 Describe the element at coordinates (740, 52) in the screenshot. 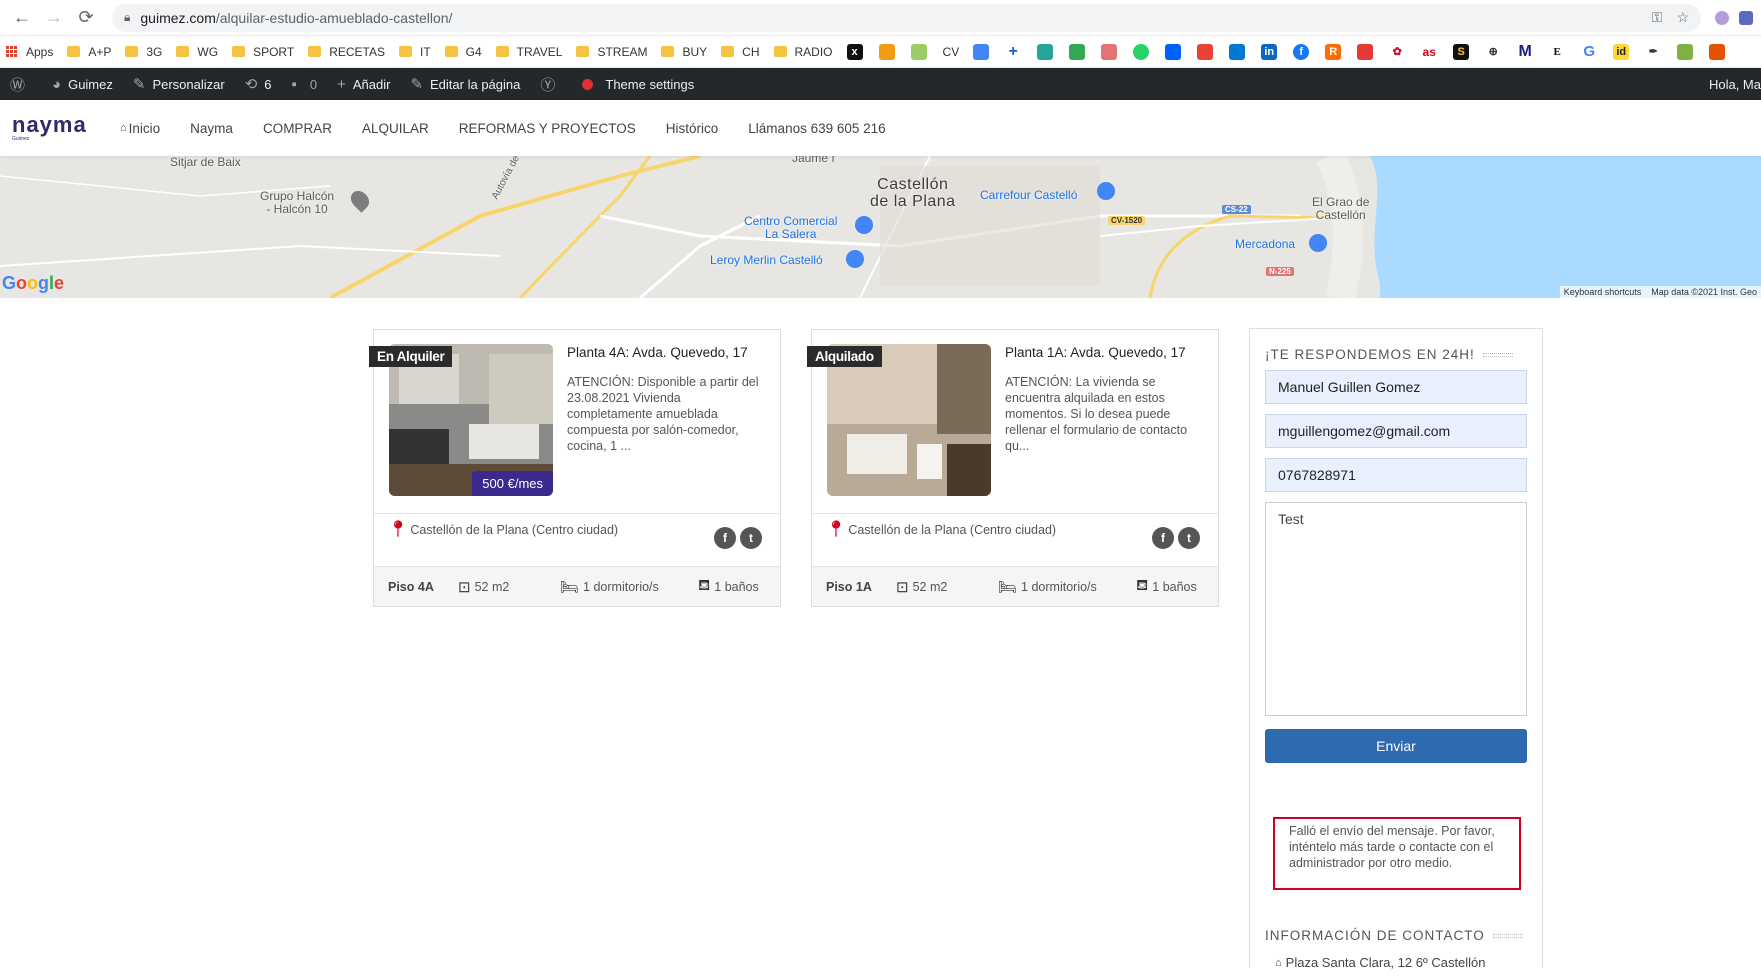

I see `bookmark-folder: CH` at that location.